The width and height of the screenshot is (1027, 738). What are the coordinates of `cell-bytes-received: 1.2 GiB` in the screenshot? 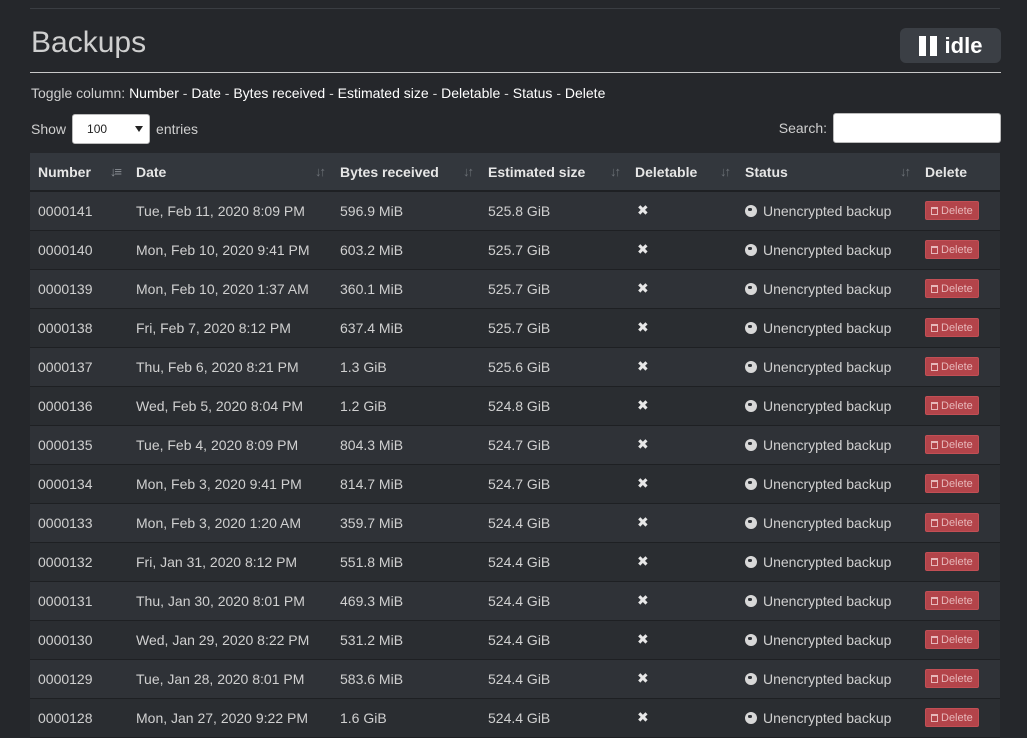 It's located at (363, 405).